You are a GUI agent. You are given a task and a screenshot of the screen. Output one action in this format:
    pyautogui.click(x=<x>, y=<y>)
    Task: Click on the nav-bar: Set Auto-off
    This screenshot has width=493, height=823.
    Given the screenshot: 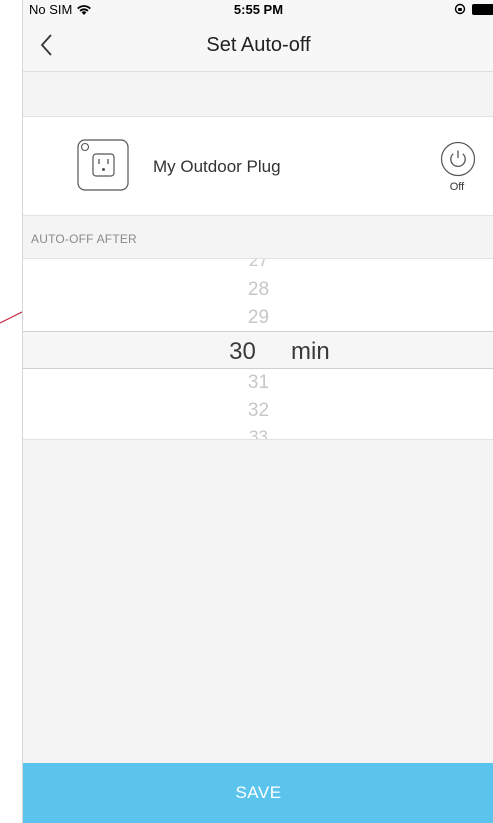 What is the action you would take?
    pyautogui.click(x=258, y=46)
    